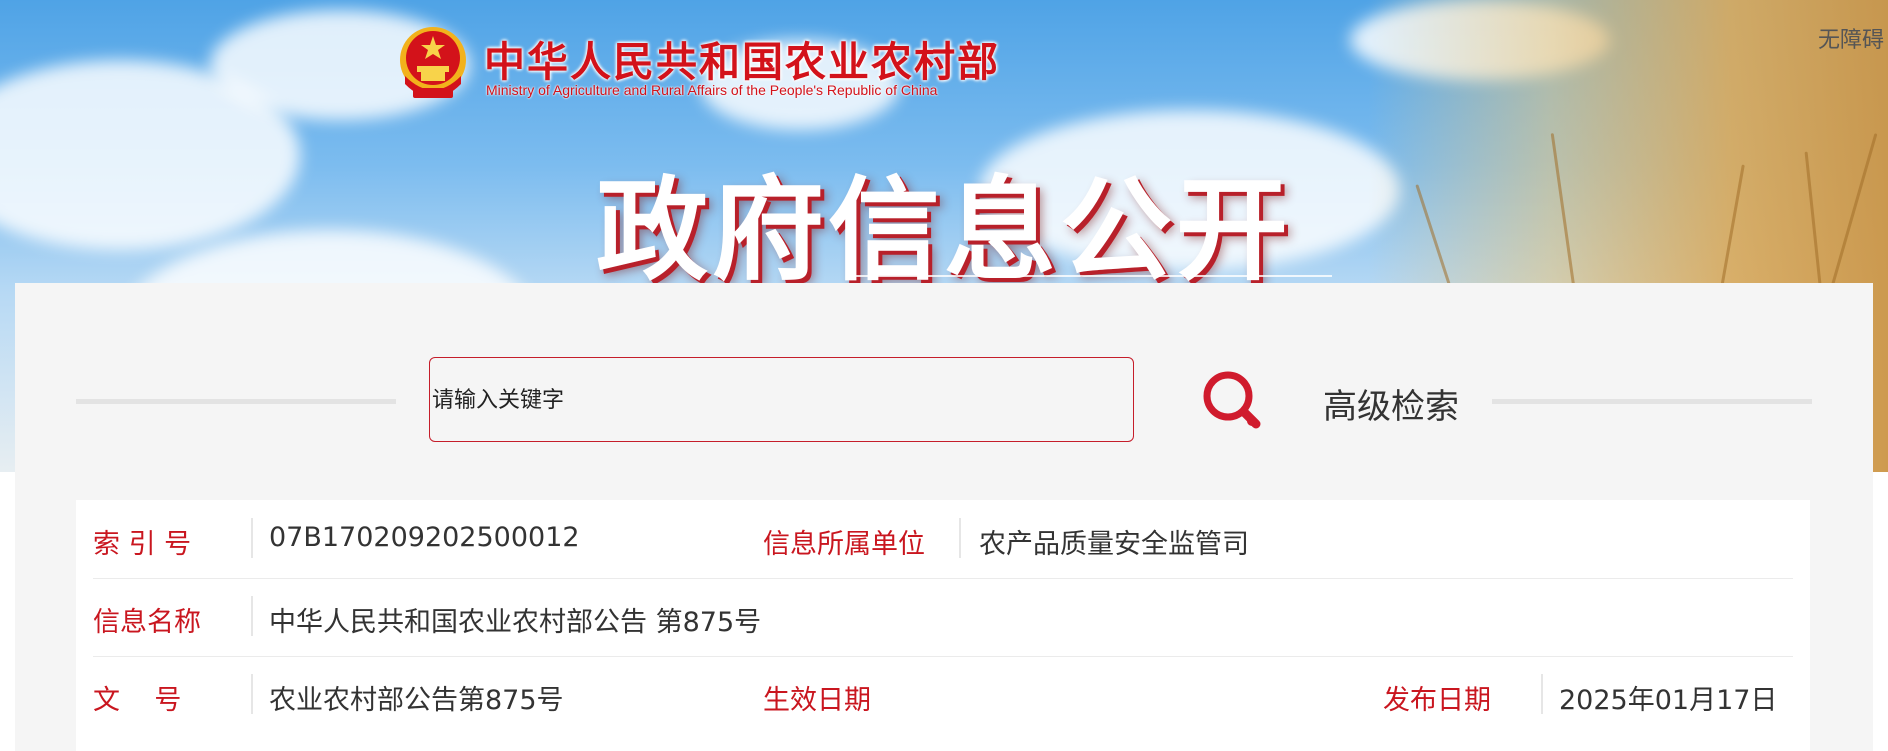  I want to click on advanced-search-link: 高级检索, so click(1391, 403).